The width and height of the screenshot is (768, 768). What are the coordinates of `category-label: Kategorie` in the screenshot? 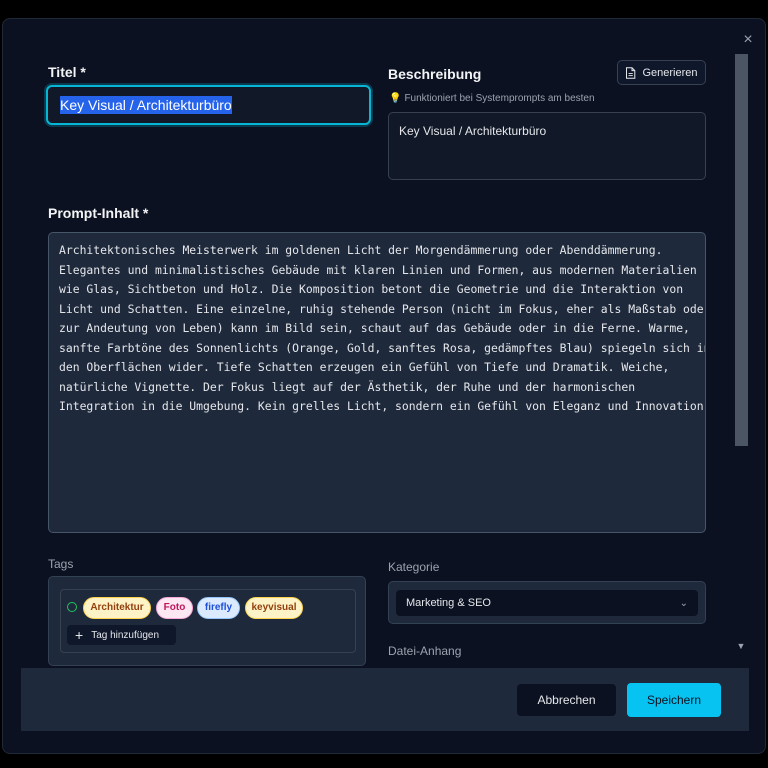 It's located at (414, 567).